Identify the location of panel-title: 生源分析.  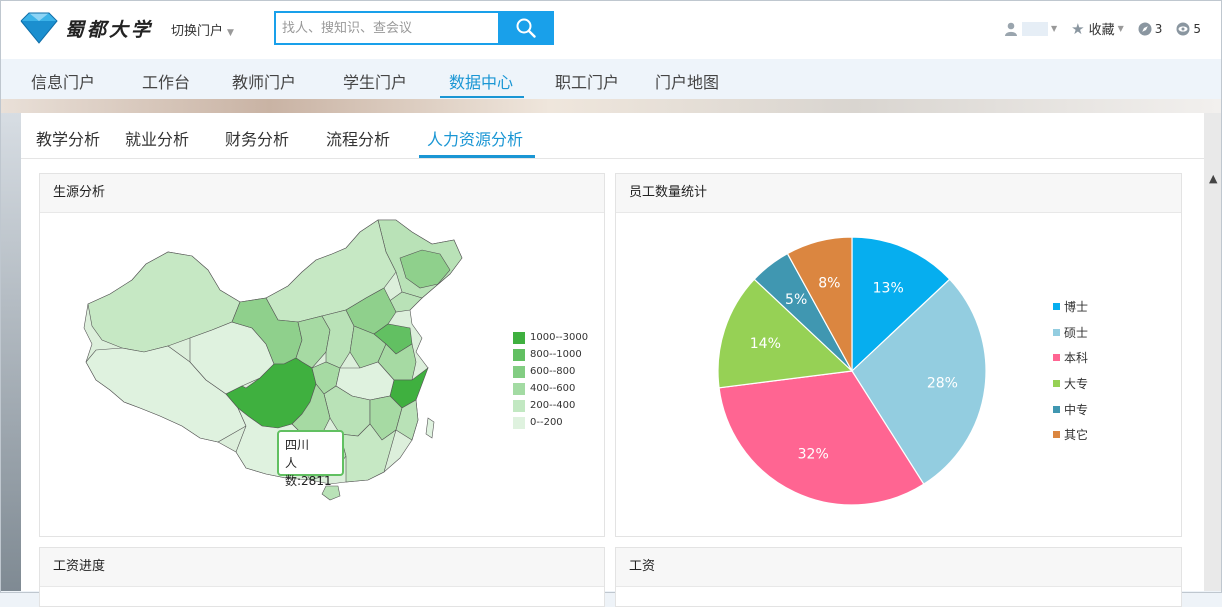
(322, 193).